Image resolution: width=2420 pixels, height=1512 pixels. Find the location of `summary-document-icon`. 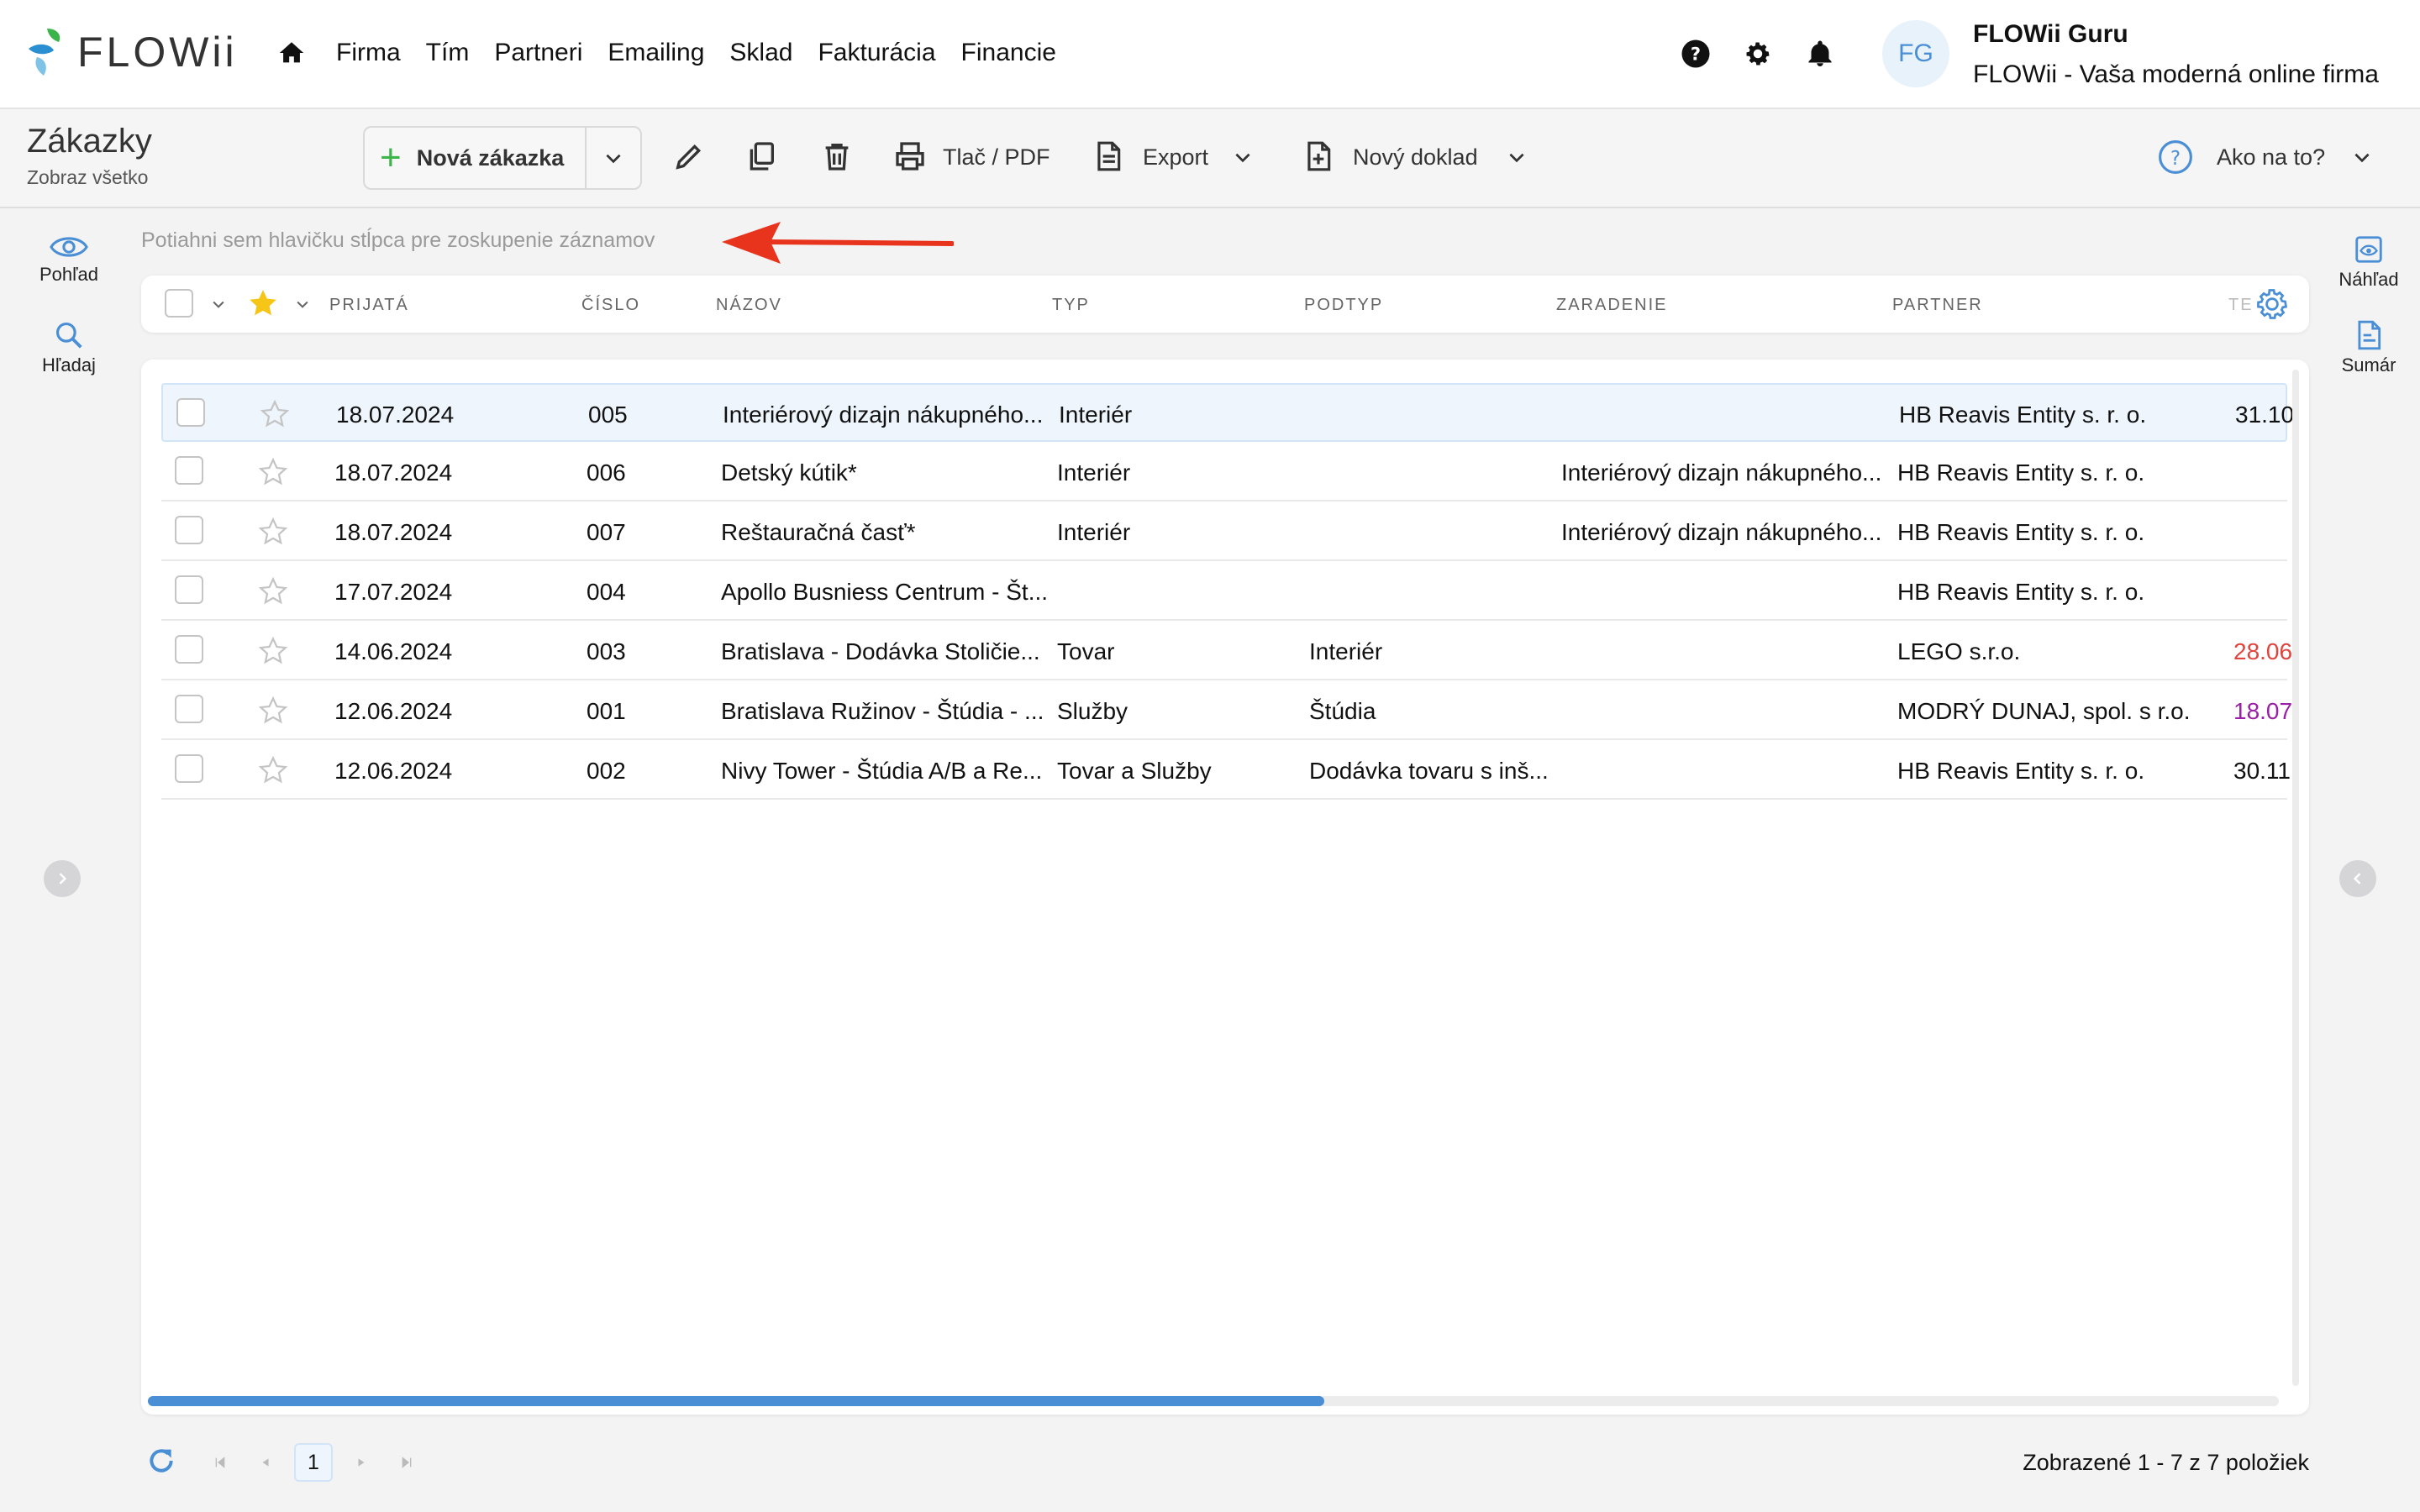

summary-document-icon is located at coordinates (2369, 335).